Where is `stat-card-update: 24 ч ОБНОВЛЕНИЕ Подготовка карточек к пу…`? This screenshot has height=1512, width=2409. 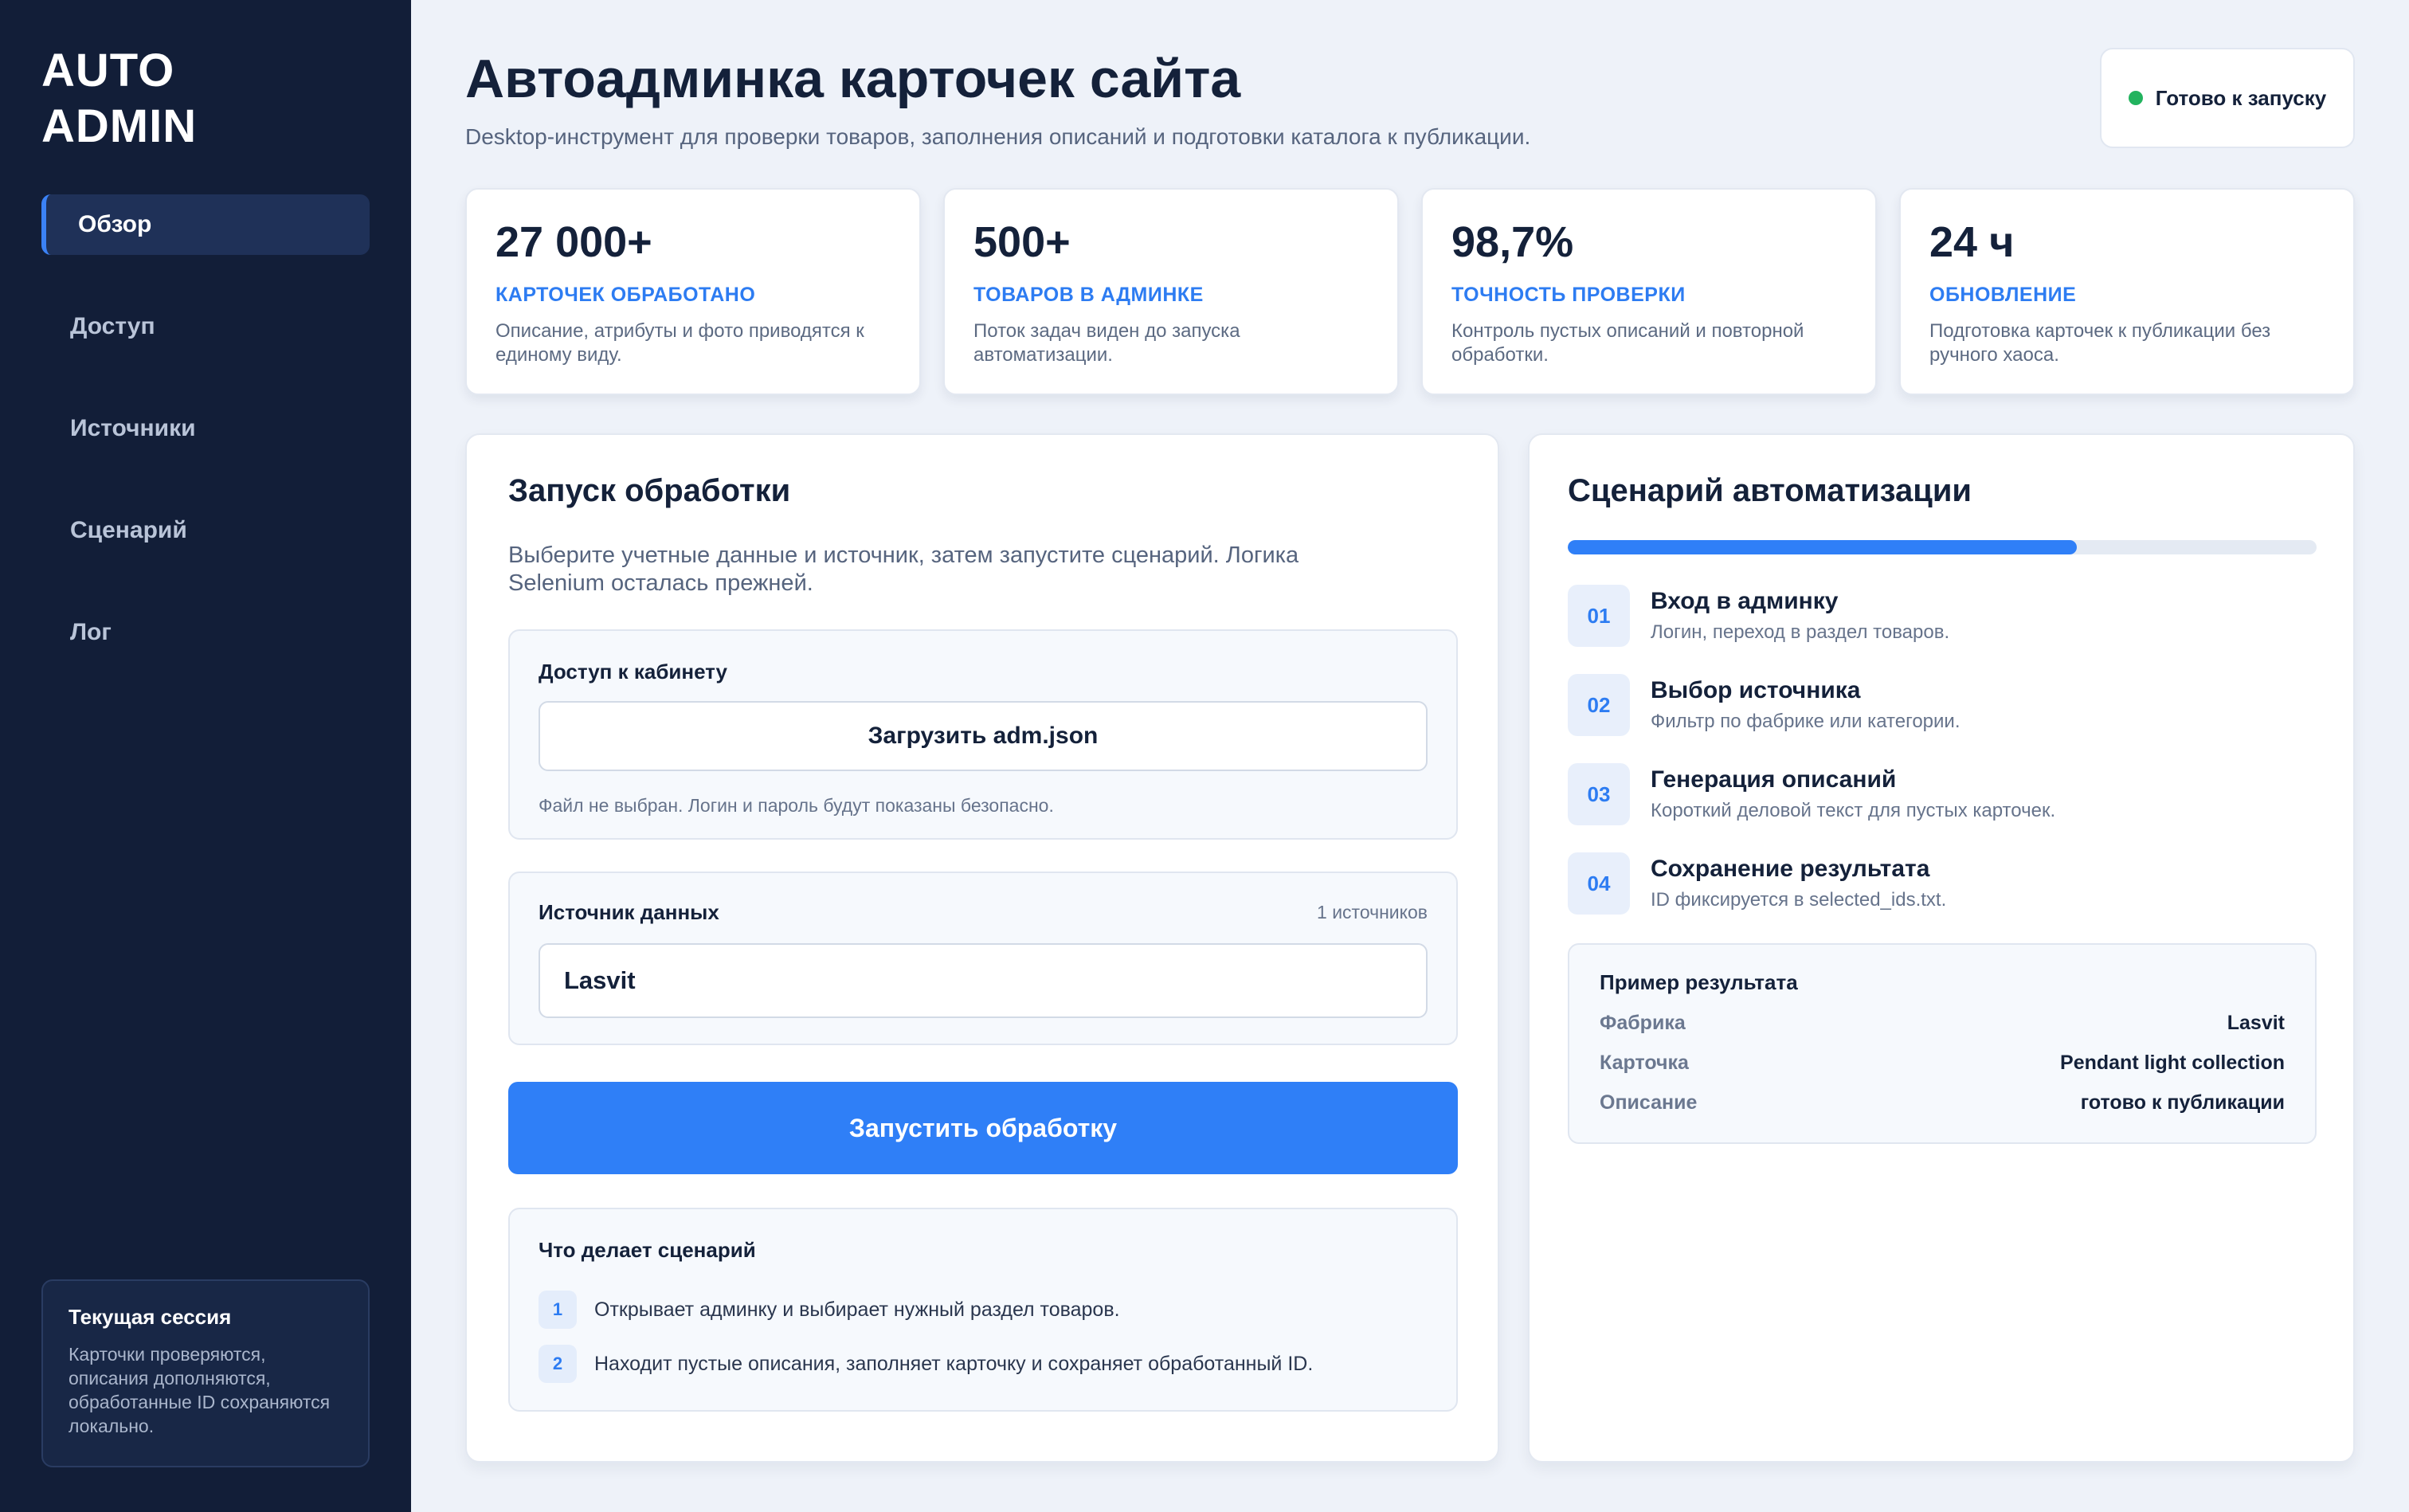 stat-card-update: 24 ч ОБНОВЛЕНИЕ Подготовка карточек к пу… is located at coordinates (2127, 291).